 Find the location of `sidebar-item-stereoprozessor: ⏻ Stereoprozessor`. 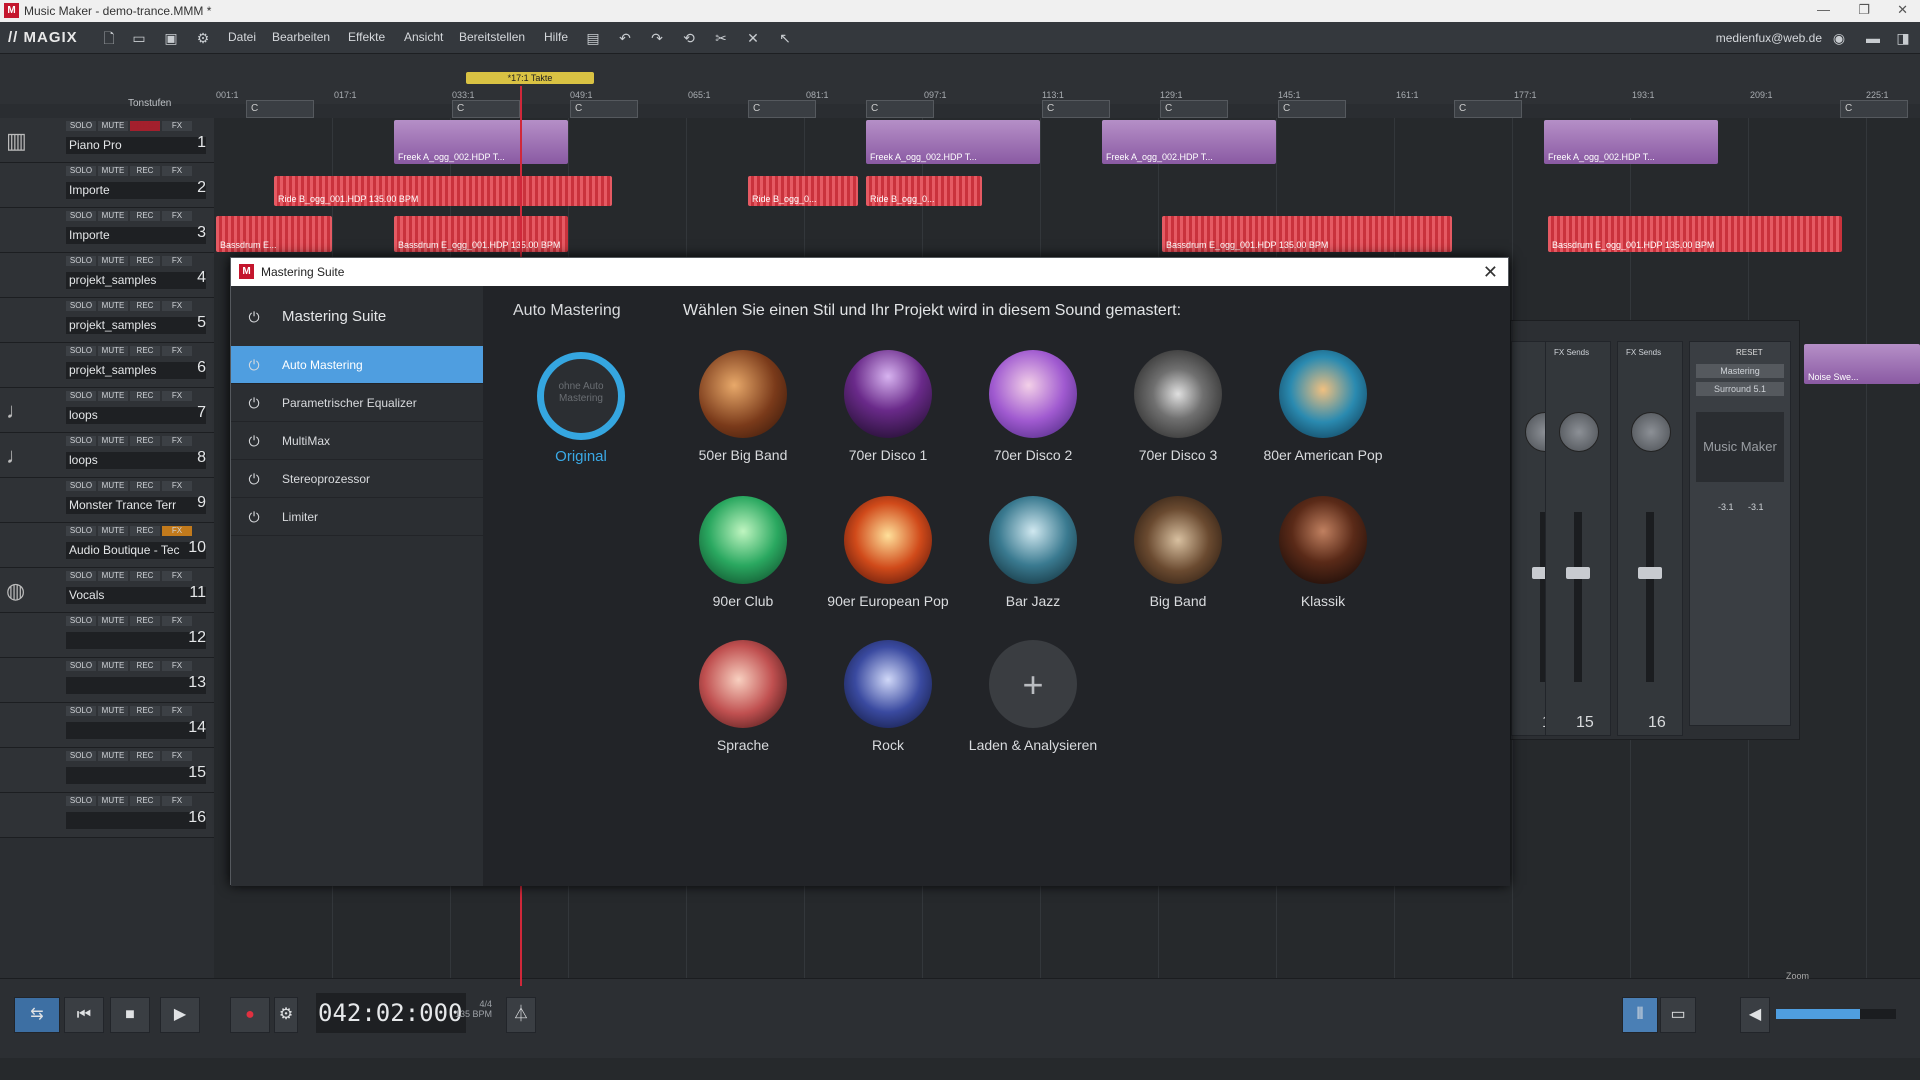

sidebar-item-stereoprozessor: ⏻ Stereoprozessor is located at coordinates (357, 479).